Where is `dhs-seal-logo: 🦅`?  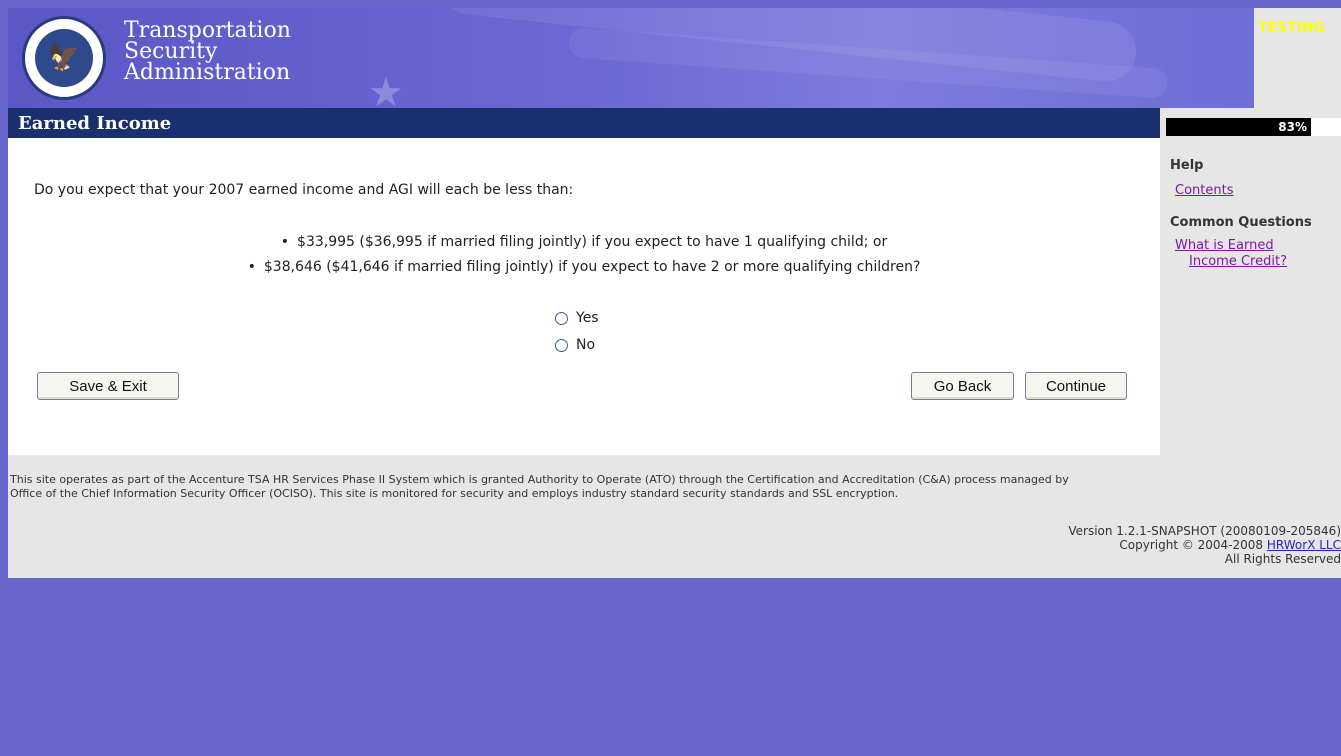 dhs-seal-logo: 🦅 is located at coordinates (64, 58).